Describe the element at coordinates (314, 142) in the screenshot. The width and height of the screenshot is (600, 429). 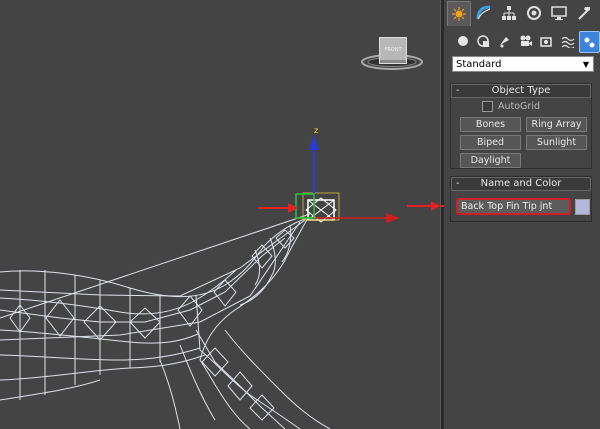
I see `z-axis-arrow` at that location.